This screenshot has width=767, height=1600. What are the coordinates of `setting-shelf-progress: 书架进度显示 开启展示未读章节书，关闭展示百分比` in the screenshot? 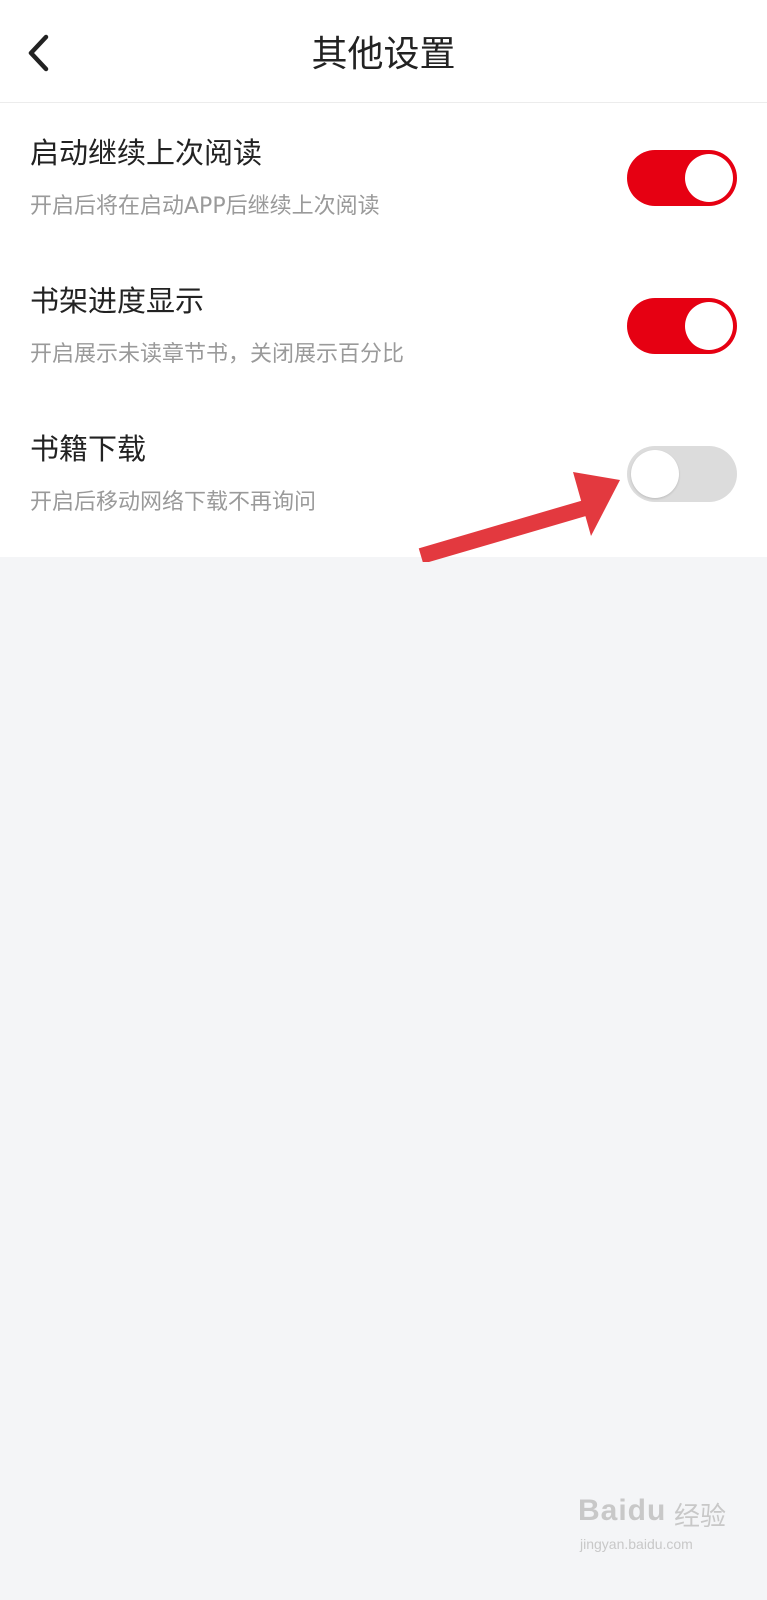 It's located at (383, 326).